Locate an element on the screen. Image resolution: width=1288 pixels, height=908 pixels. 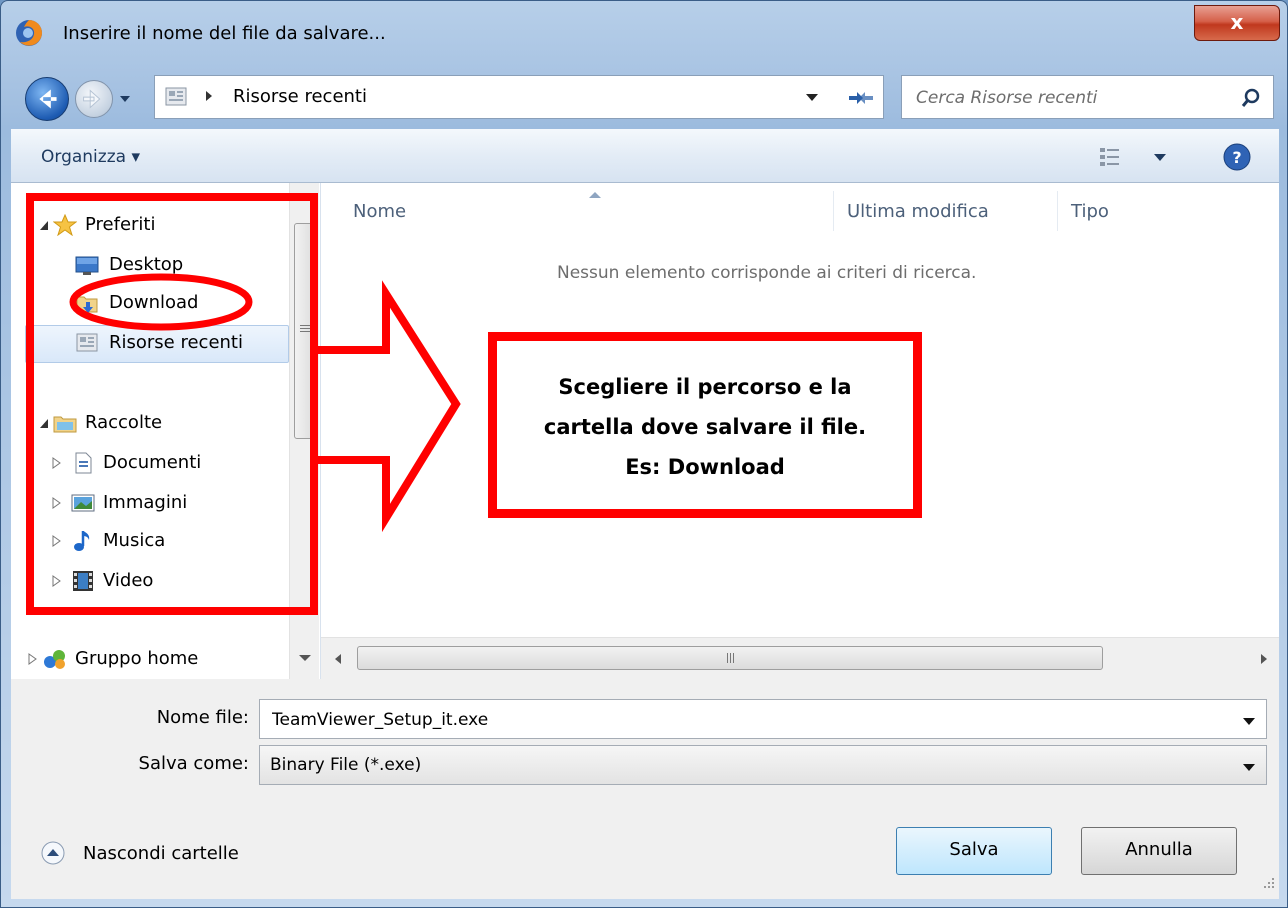
search-box is located at coordinates (1087, 97).